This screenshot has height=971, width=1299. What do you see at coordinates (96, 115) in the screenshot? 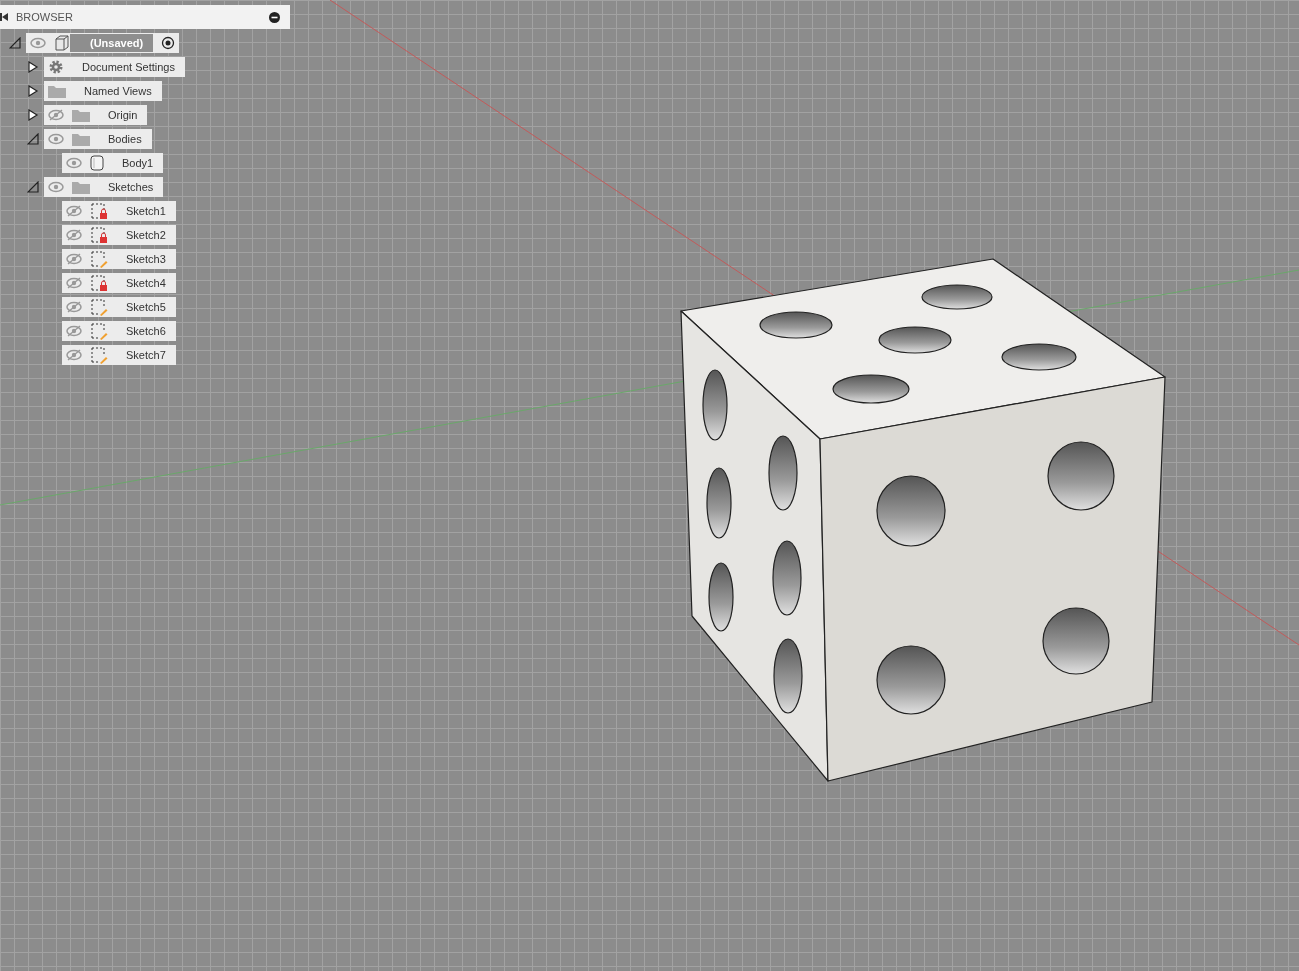
I see `tree-item: Origin` at bounding box center [96, 115].